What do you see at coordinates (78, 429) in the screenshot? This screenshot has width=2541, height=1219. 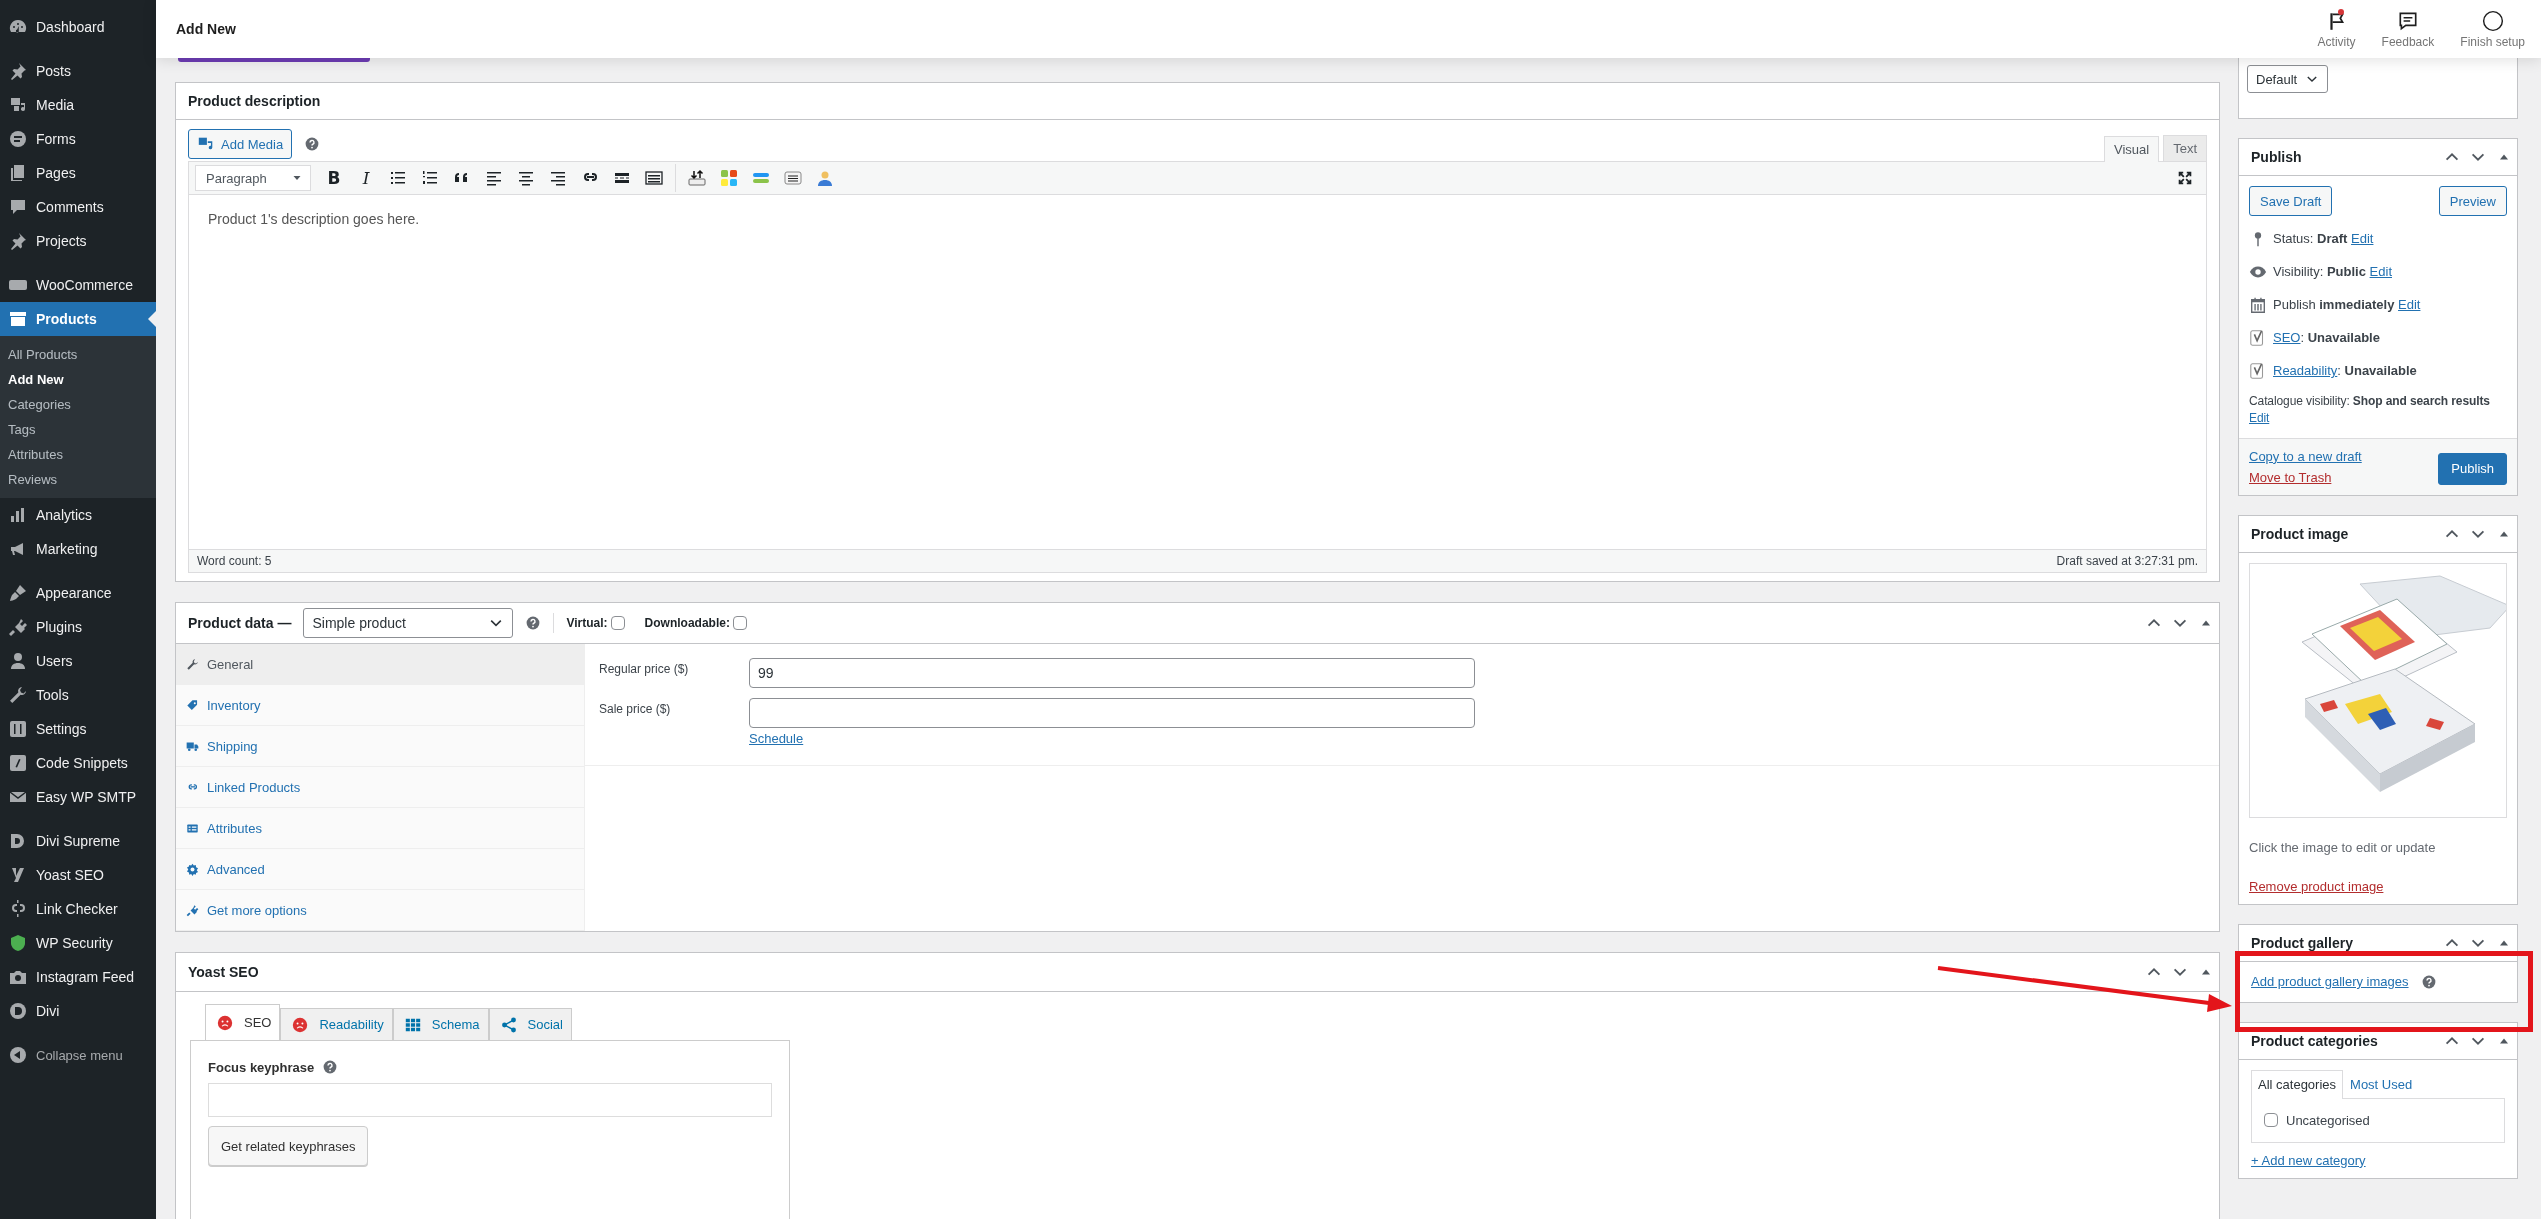 I see `submenu-item: Tags` at bounding box center [78, 429].